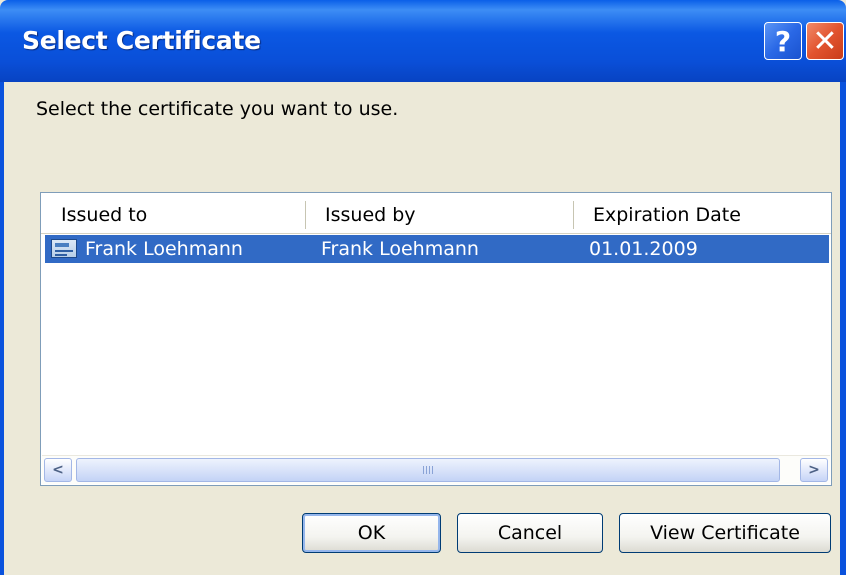 This screenshot has width=846, height=575. I want to click on close-icon: ✕, so click(825, 41).